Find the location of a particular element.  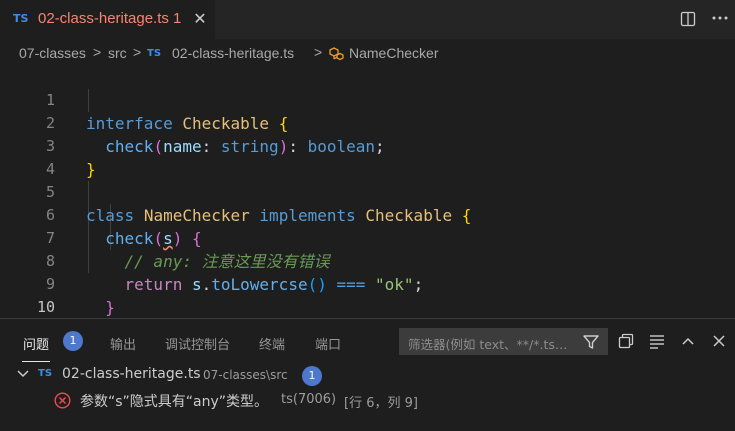

chevron-down-icon is located at coordinates (23, 374).